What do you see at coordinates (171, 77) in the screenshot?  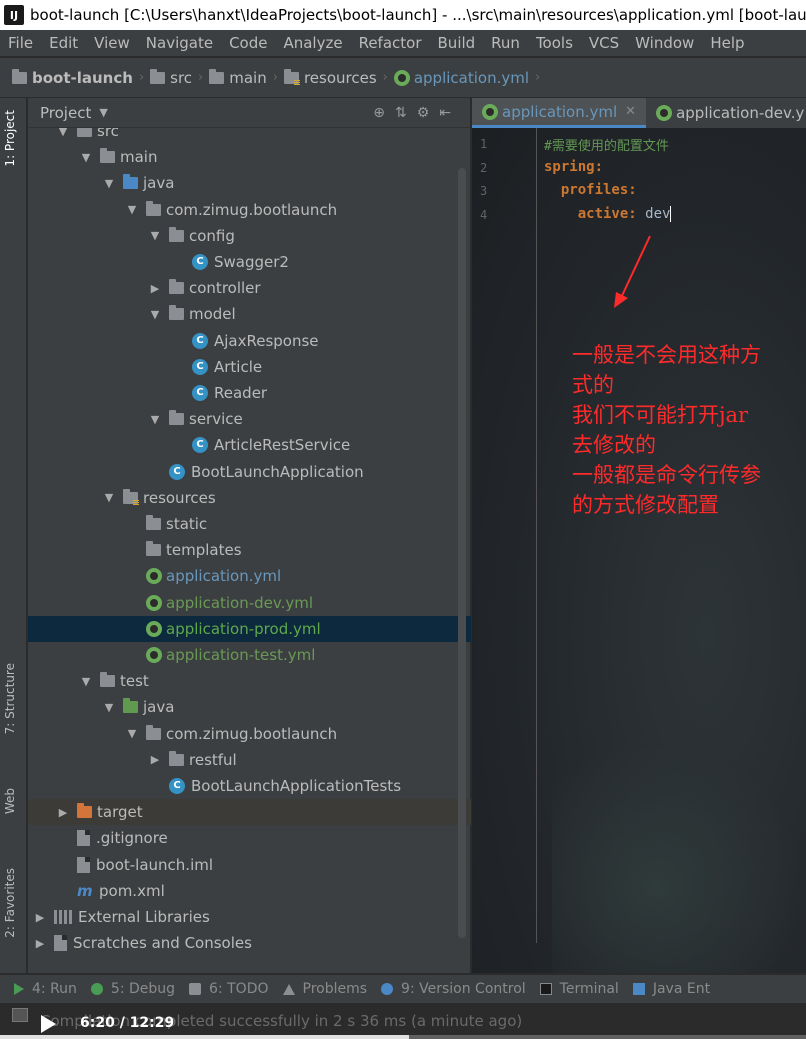 I see `breadcrumb-src: src` at bounding box center [171, 77].